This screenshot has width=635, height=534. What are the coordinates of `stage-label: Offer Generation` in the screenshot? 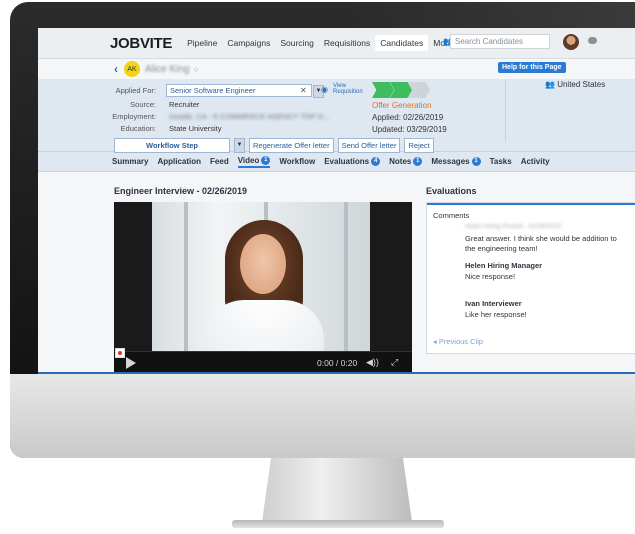 It's located at (402, 105).